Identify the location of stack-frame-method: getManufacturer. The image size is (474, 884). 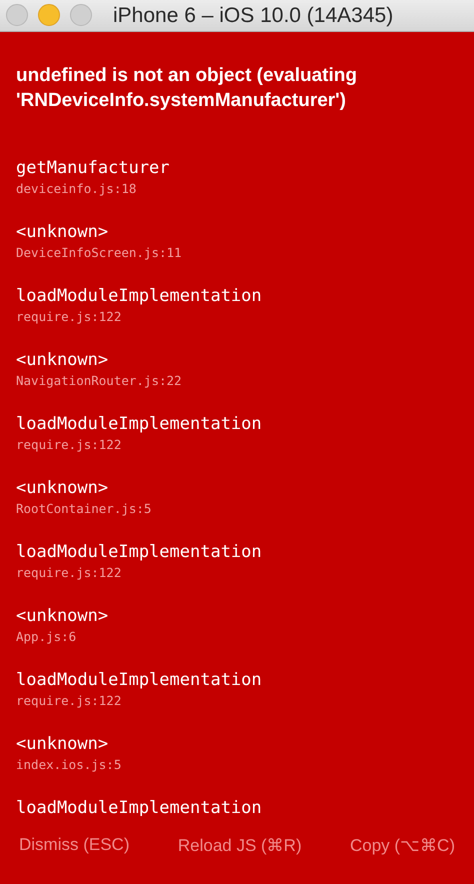
(93, 168).